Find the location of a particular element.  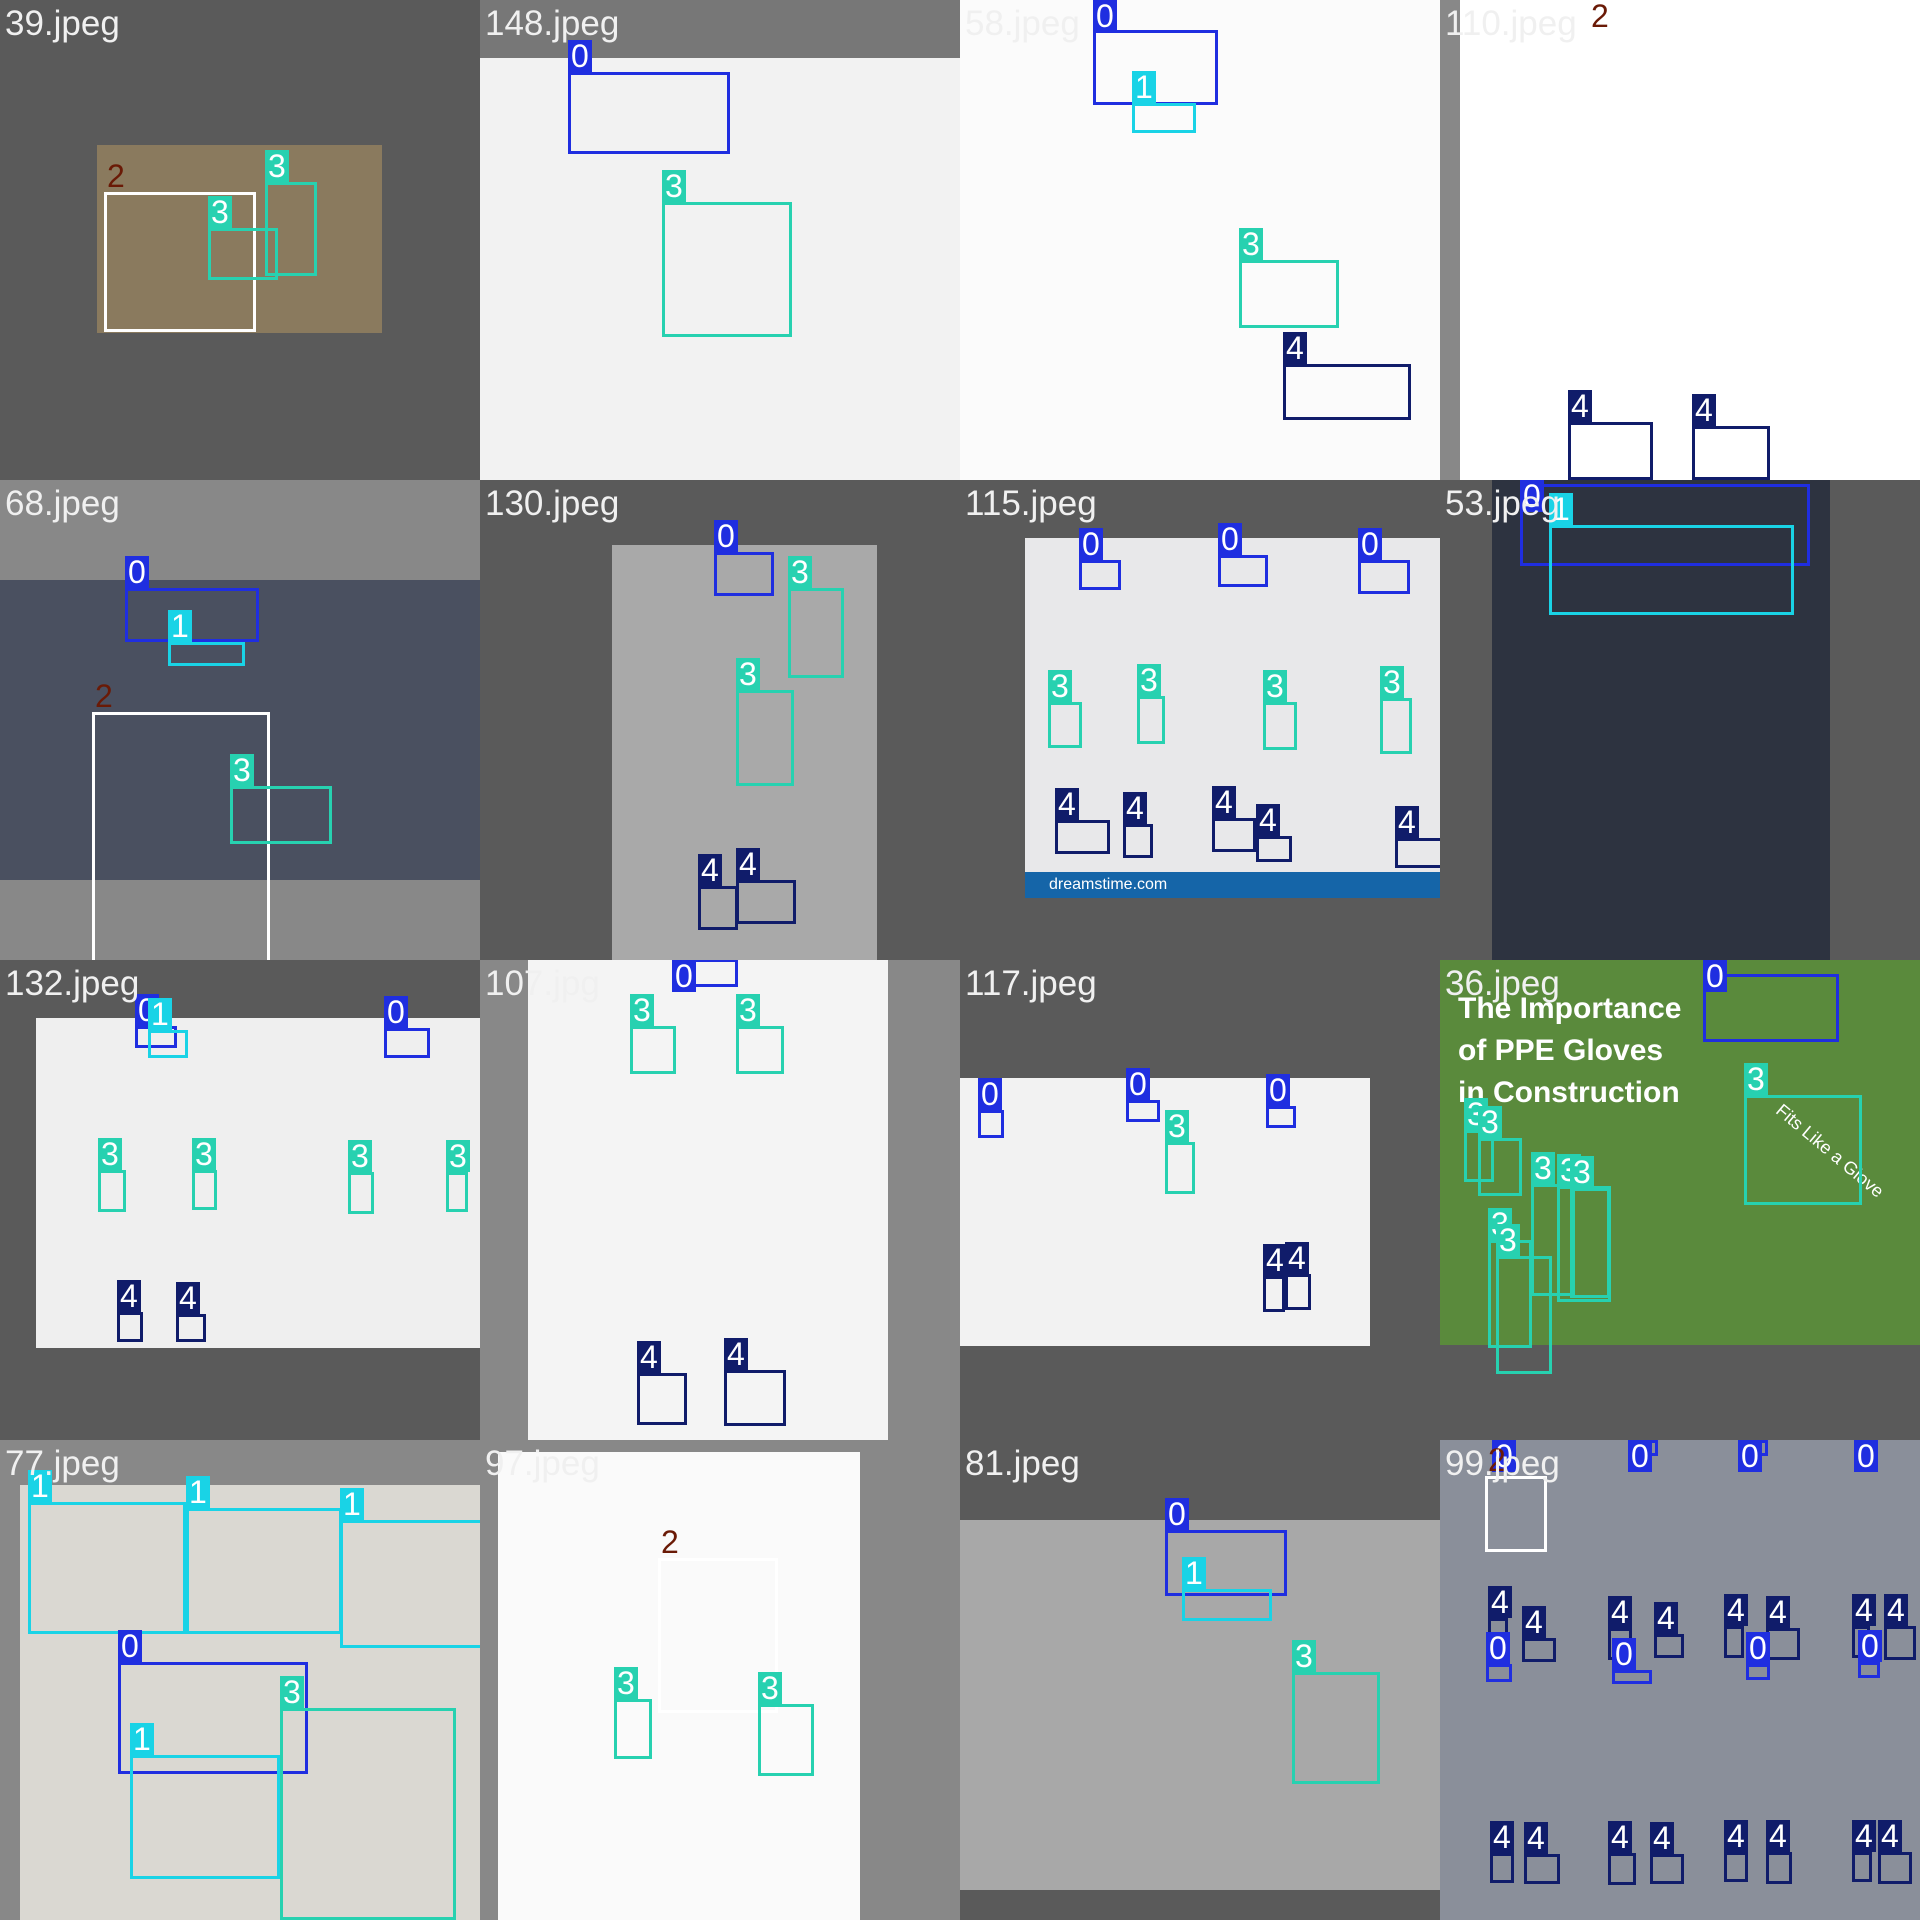

image-filename: 81.jpeg is located at coordinates (1022, 1463).